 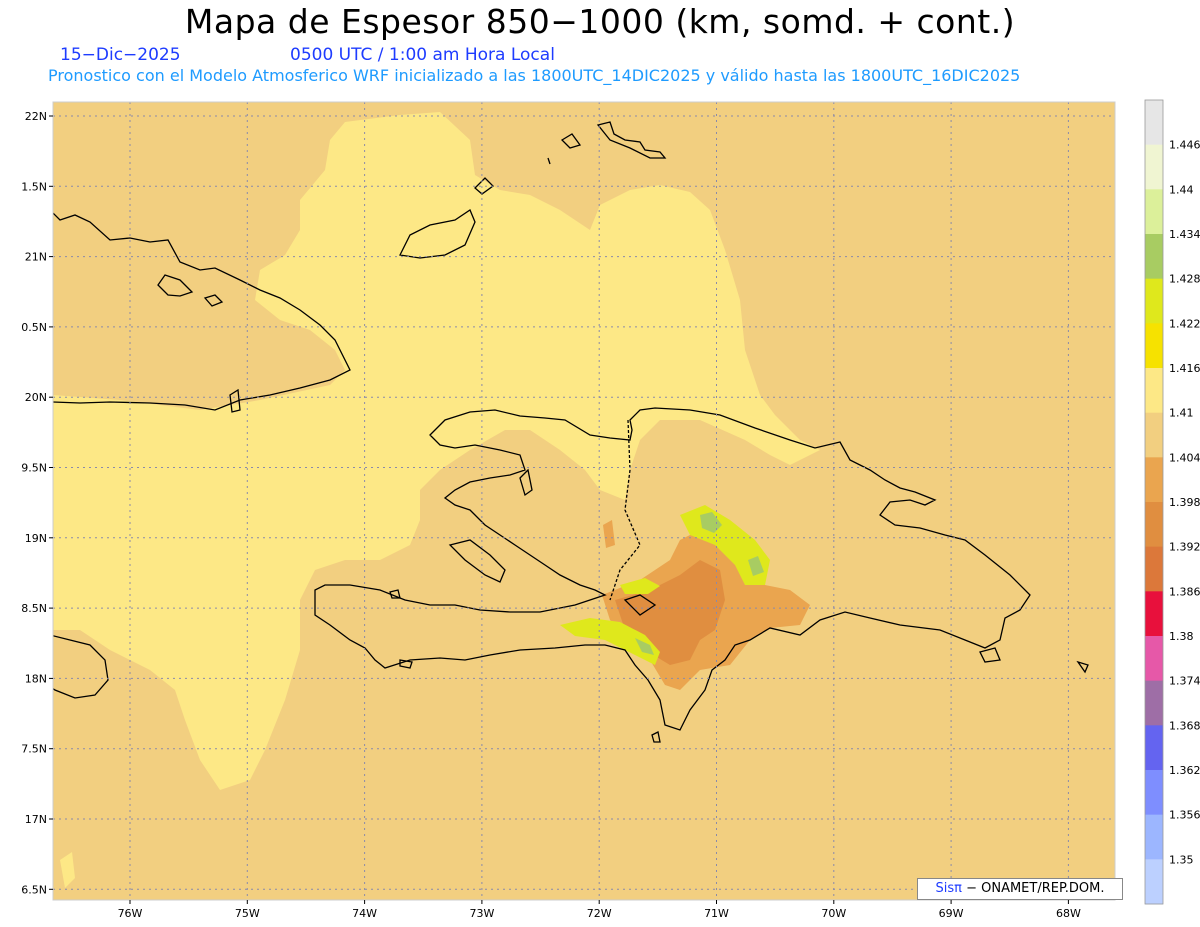 I want to click on colorbar-label: 1.428, so click(x=1184, y=279).